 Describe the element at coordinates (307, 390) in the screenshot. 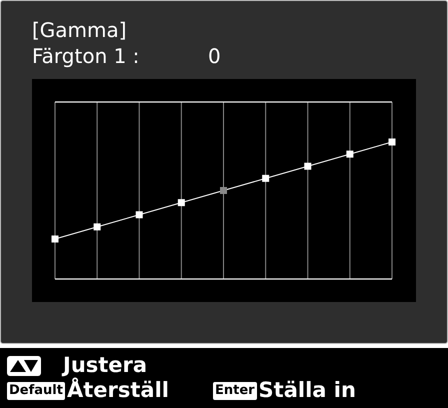

I see `help-label: Ställa in` at that location.